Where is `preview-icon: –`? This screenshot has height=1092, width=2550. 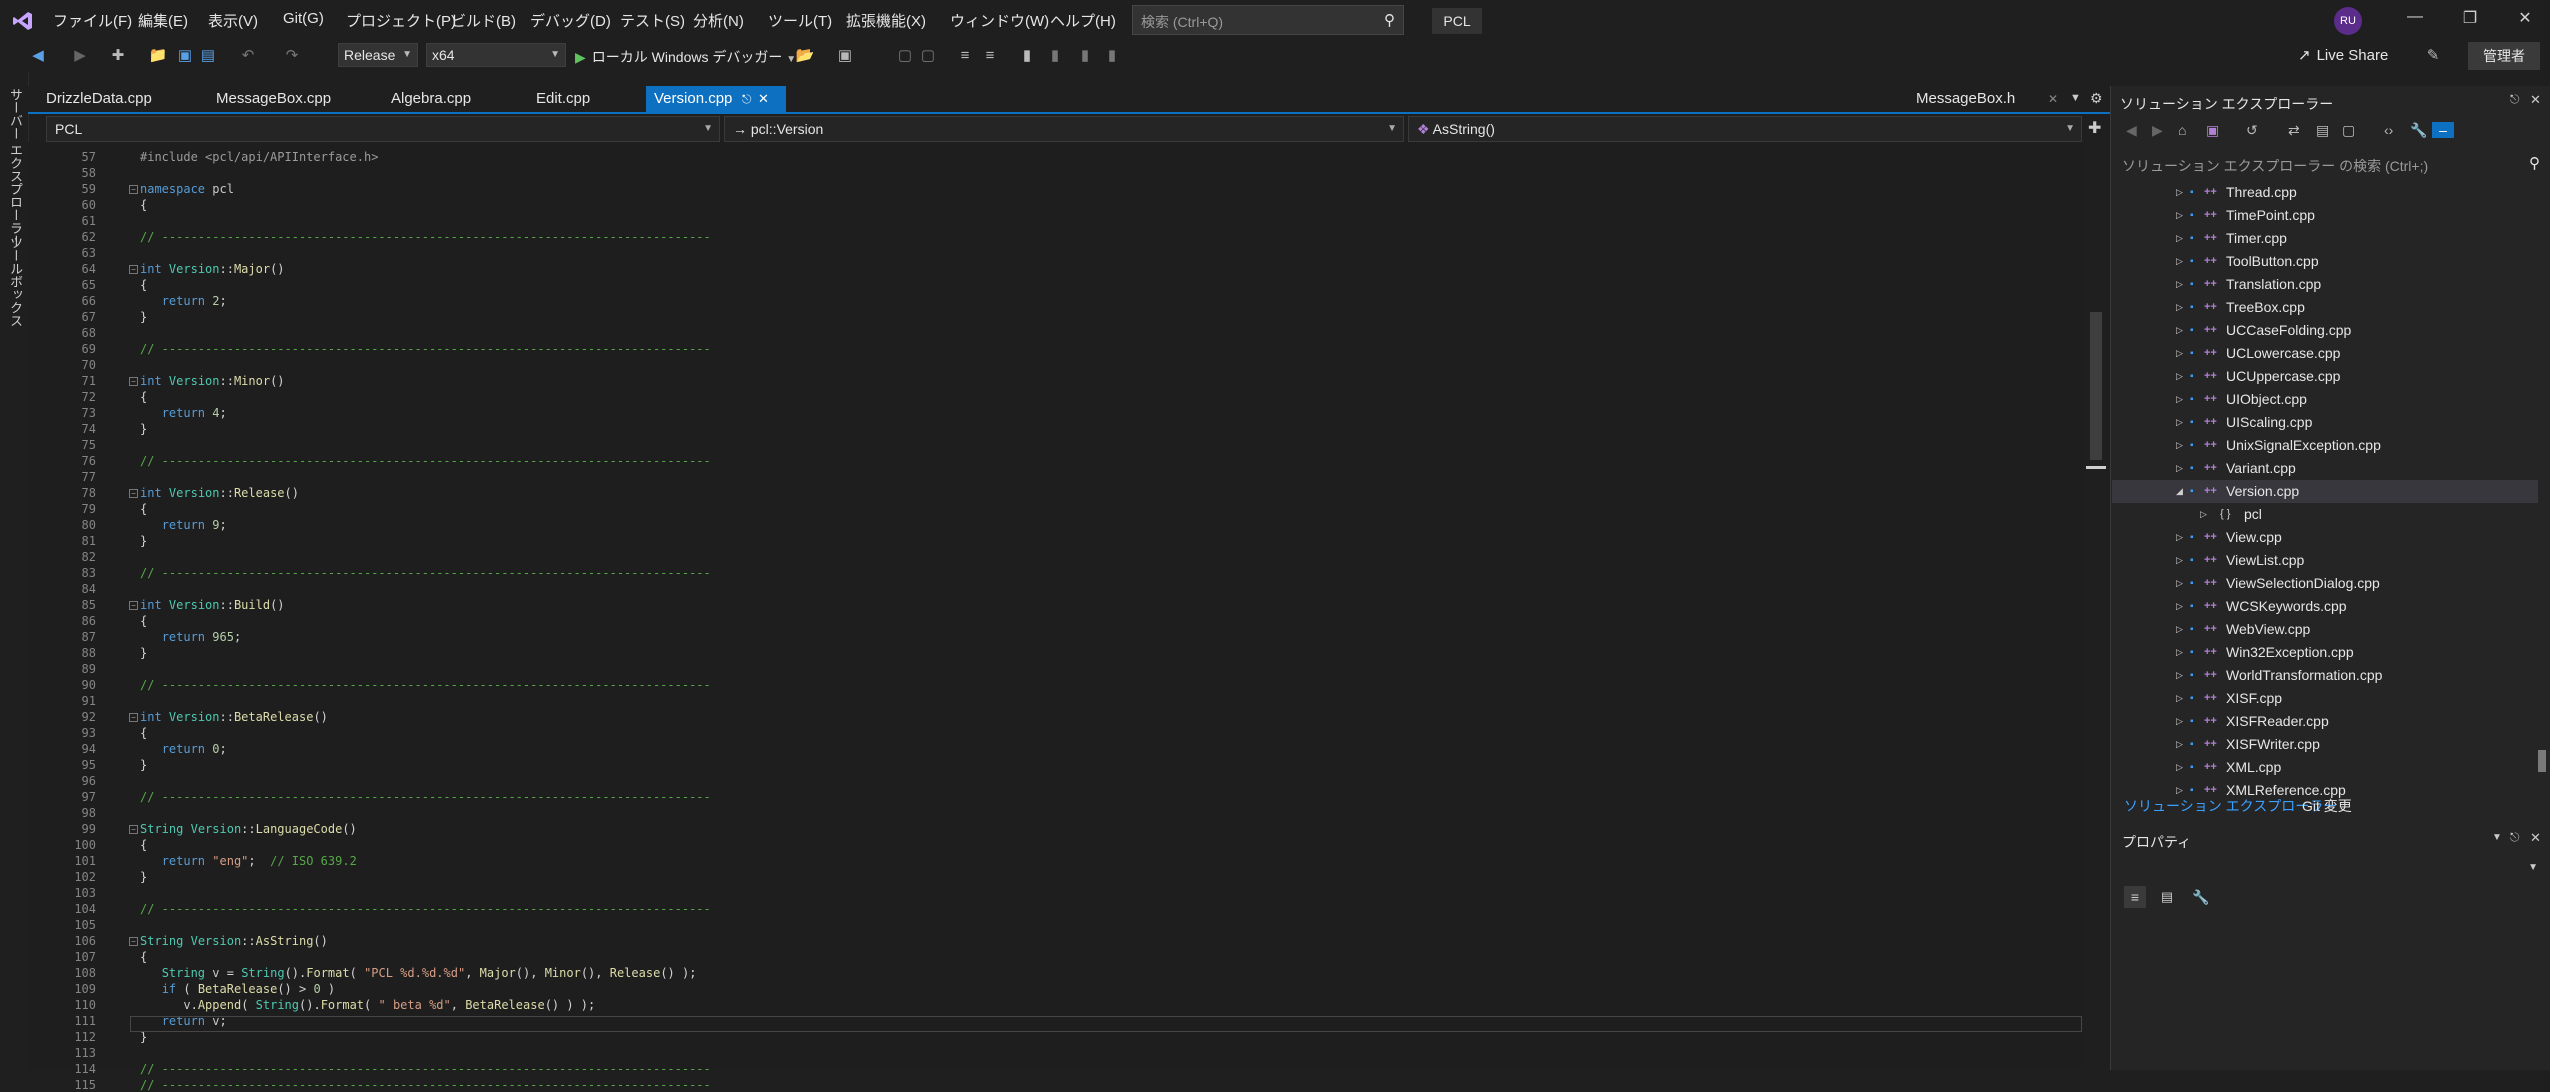 preview-icon: – is located at coordinates (2443, 130).